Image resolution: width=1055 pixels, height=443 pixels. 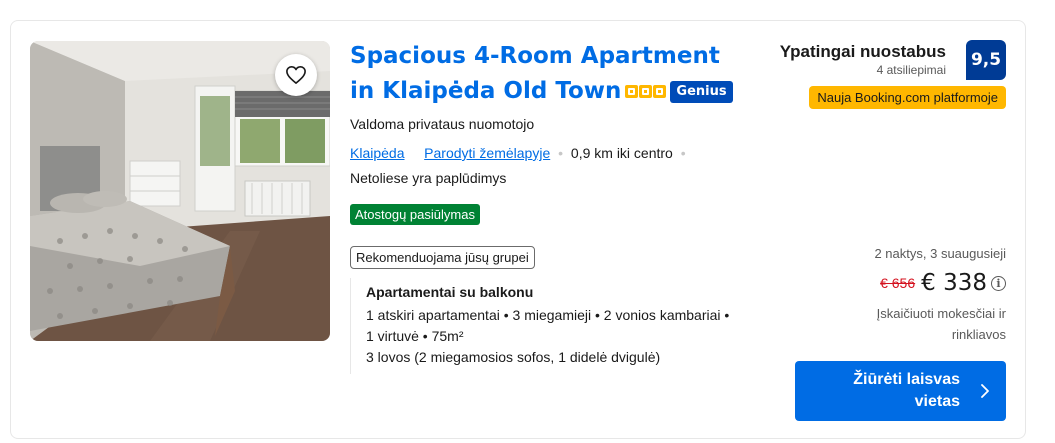 I want to click on new-to-booking-badge: Nauja Booking.com platformoje, so click(x=907, y=97).